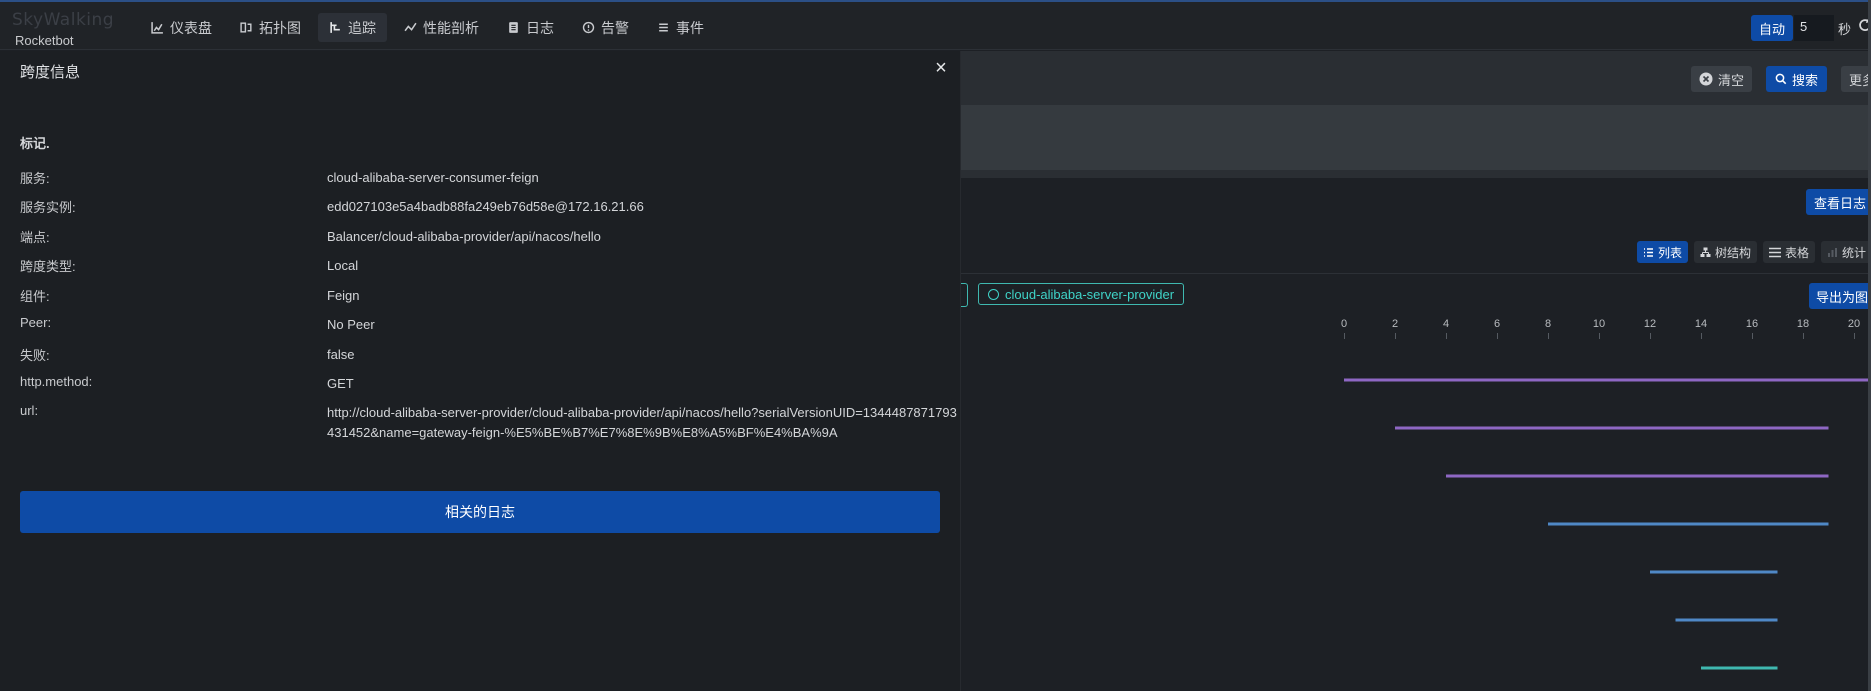 This screenshot has width=1871, height=691. I want to click on detail-key: Peer:, so click(36, 322).